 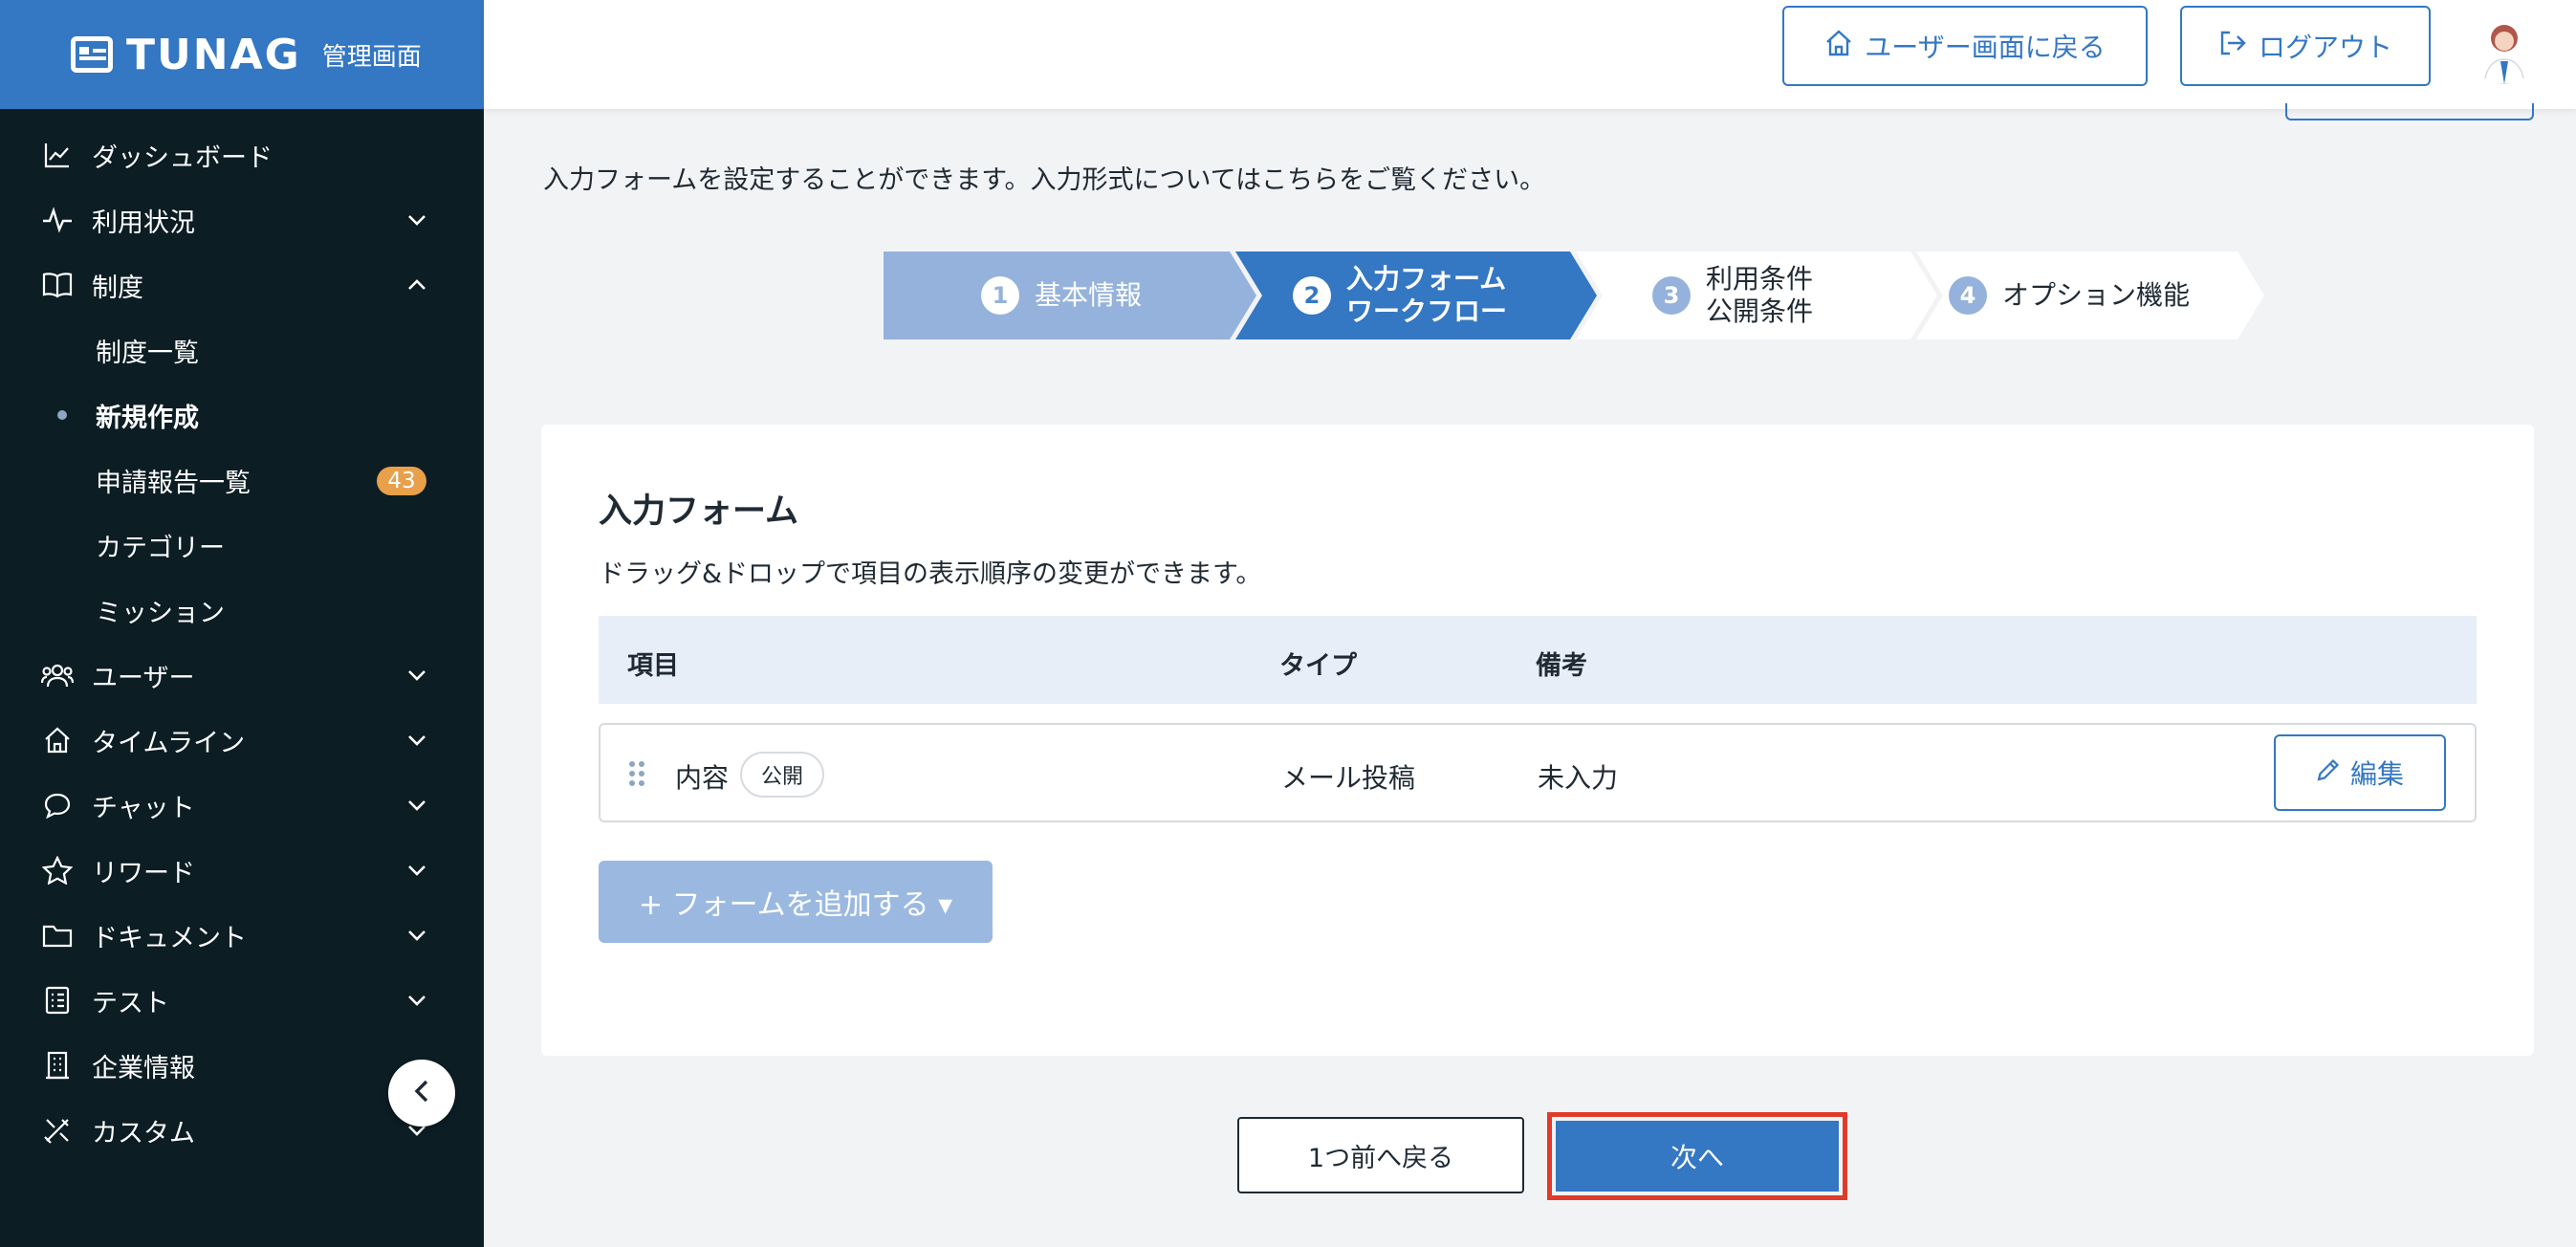 I want to click on row-note: 未入力, so click(x=1578, y=778).